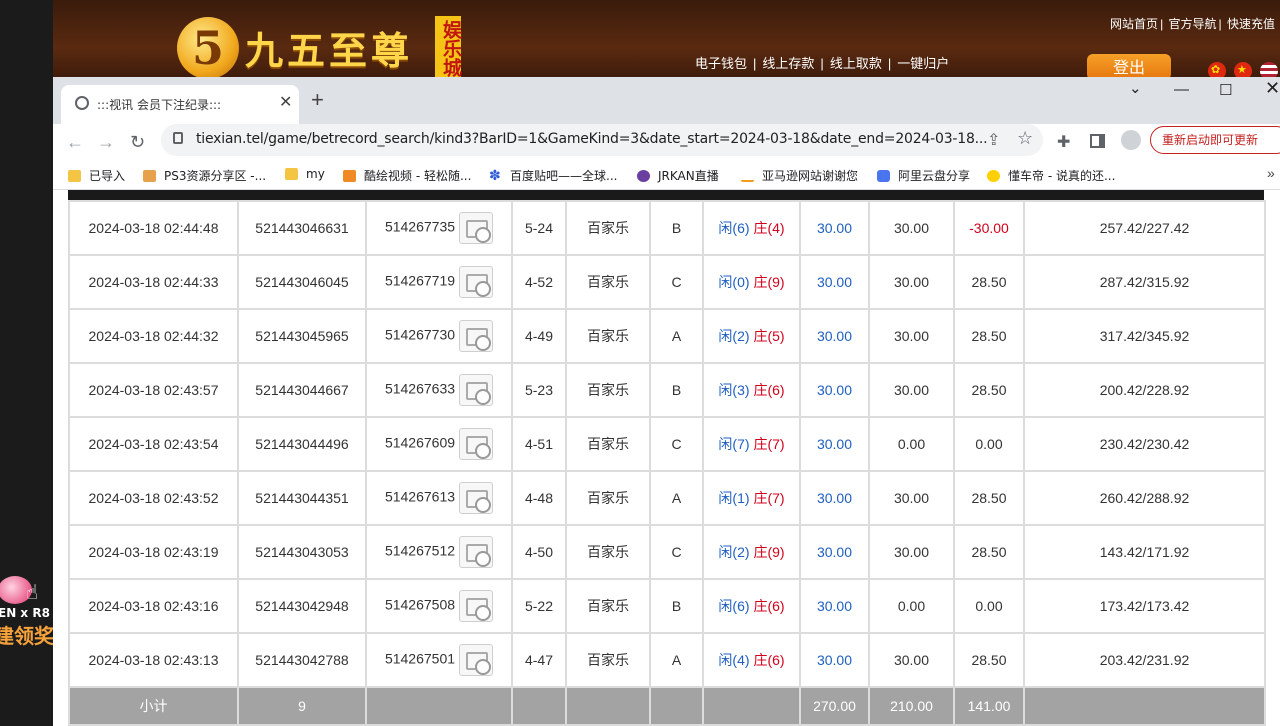 This screenshot has height=726, width=1280. What do you see at coordinates (153, 498) in the screenshot?
I see `bet-time: 2024-03-18 02:43:52` at bounding box center [153, 498].